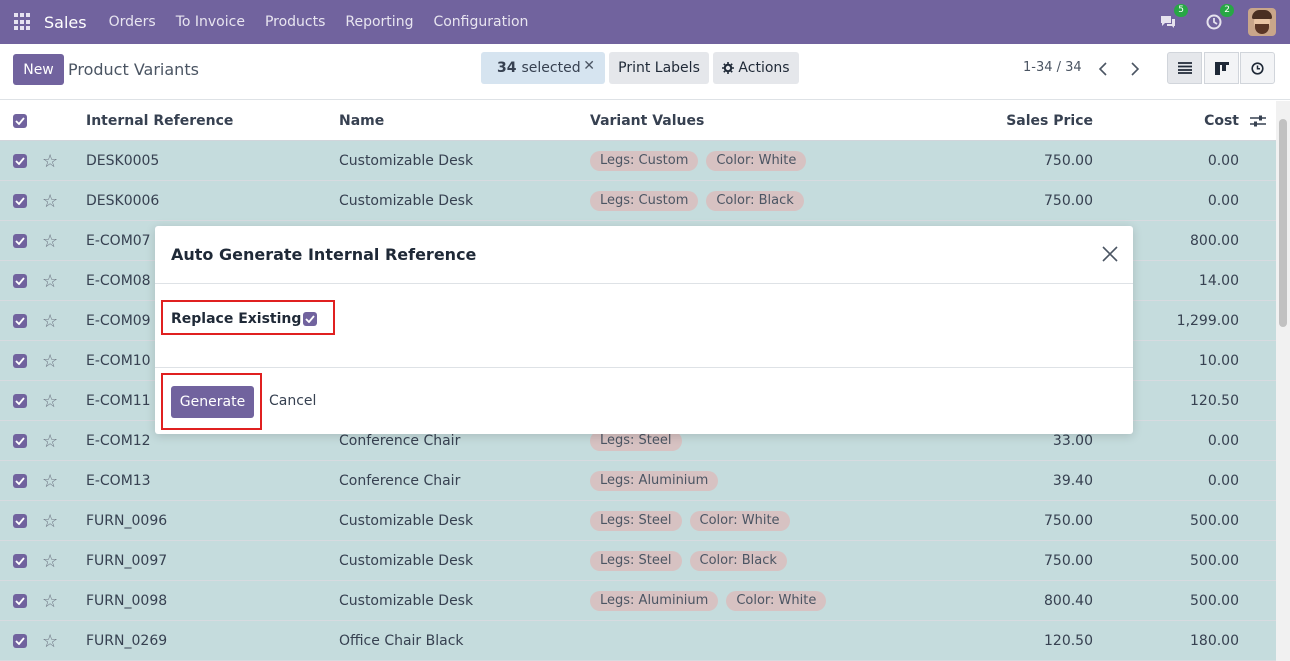  I want to click on dialog-footer: Generate Cancel, so click(644, 401).